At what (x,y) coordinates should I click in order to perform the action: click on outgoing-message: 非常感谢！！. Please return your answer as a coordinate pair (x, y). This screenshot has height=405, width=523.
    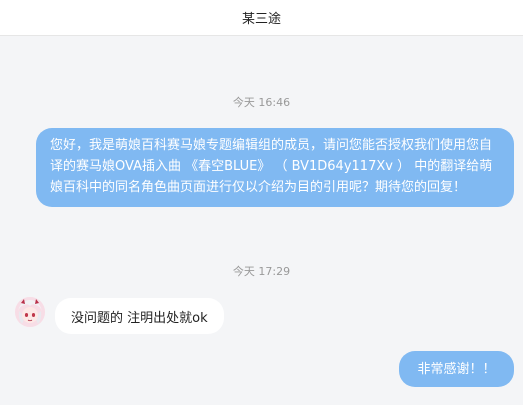
    Looking at the image, I should click on (456, 369).